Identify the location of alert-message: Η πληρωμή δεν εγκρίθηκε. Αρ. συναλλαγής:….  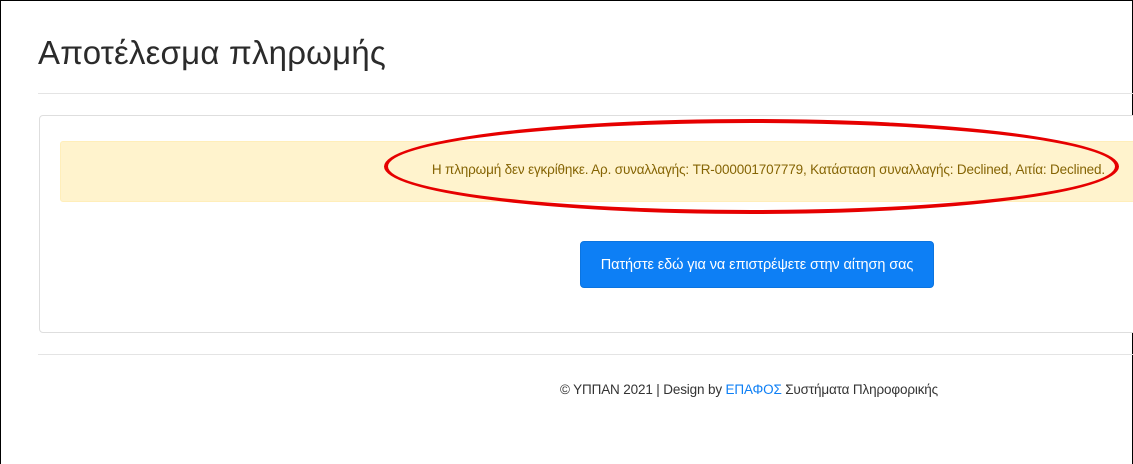
(768, 169).